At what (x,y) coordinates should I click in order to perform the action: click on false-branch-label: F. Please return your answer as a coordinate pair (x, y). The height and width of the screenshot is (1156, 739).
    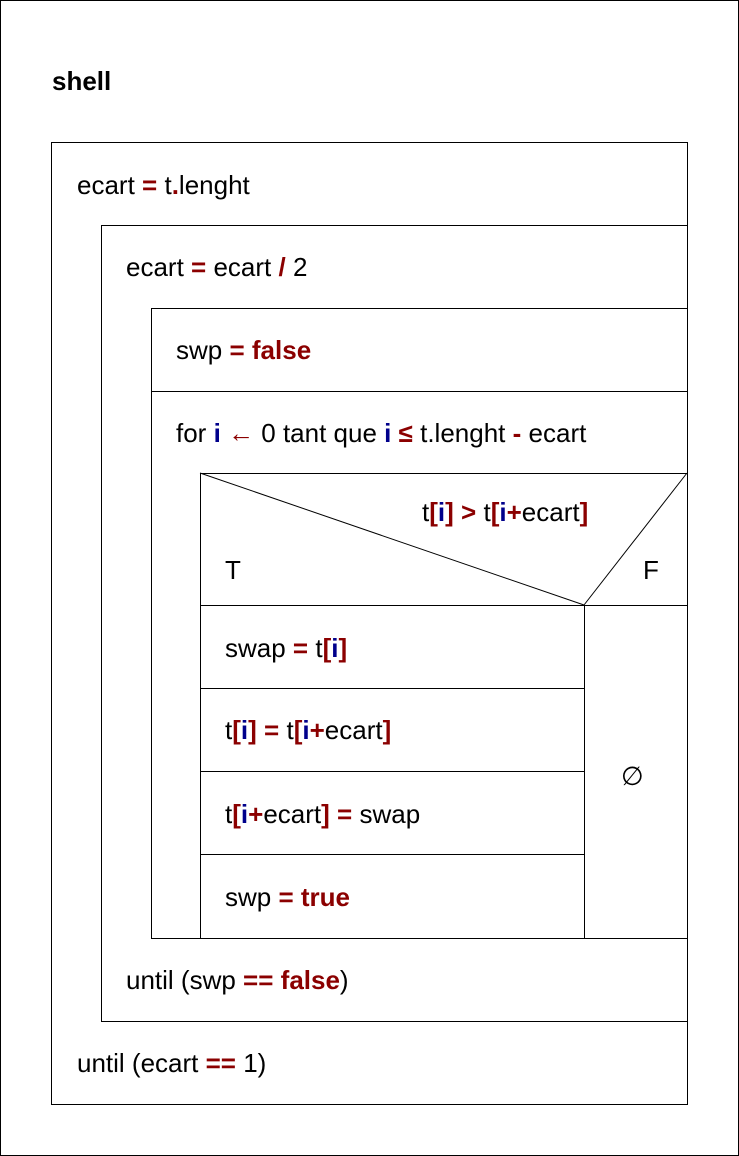
    Looking at the image, I should click on (651, 570).